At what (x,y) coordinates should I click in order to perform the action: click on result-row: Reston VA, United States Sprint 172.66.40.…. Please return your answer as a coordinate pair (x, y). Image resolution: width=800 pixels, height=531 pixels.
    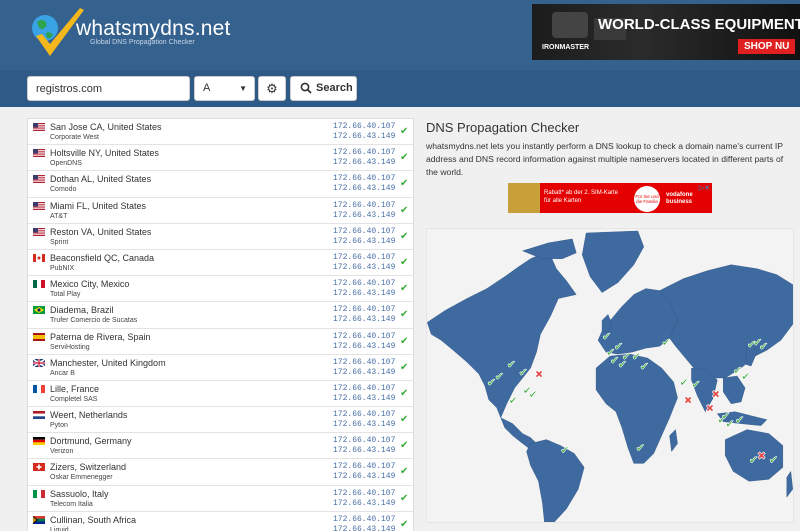
    Looking at the image, I should click on (220, 237).